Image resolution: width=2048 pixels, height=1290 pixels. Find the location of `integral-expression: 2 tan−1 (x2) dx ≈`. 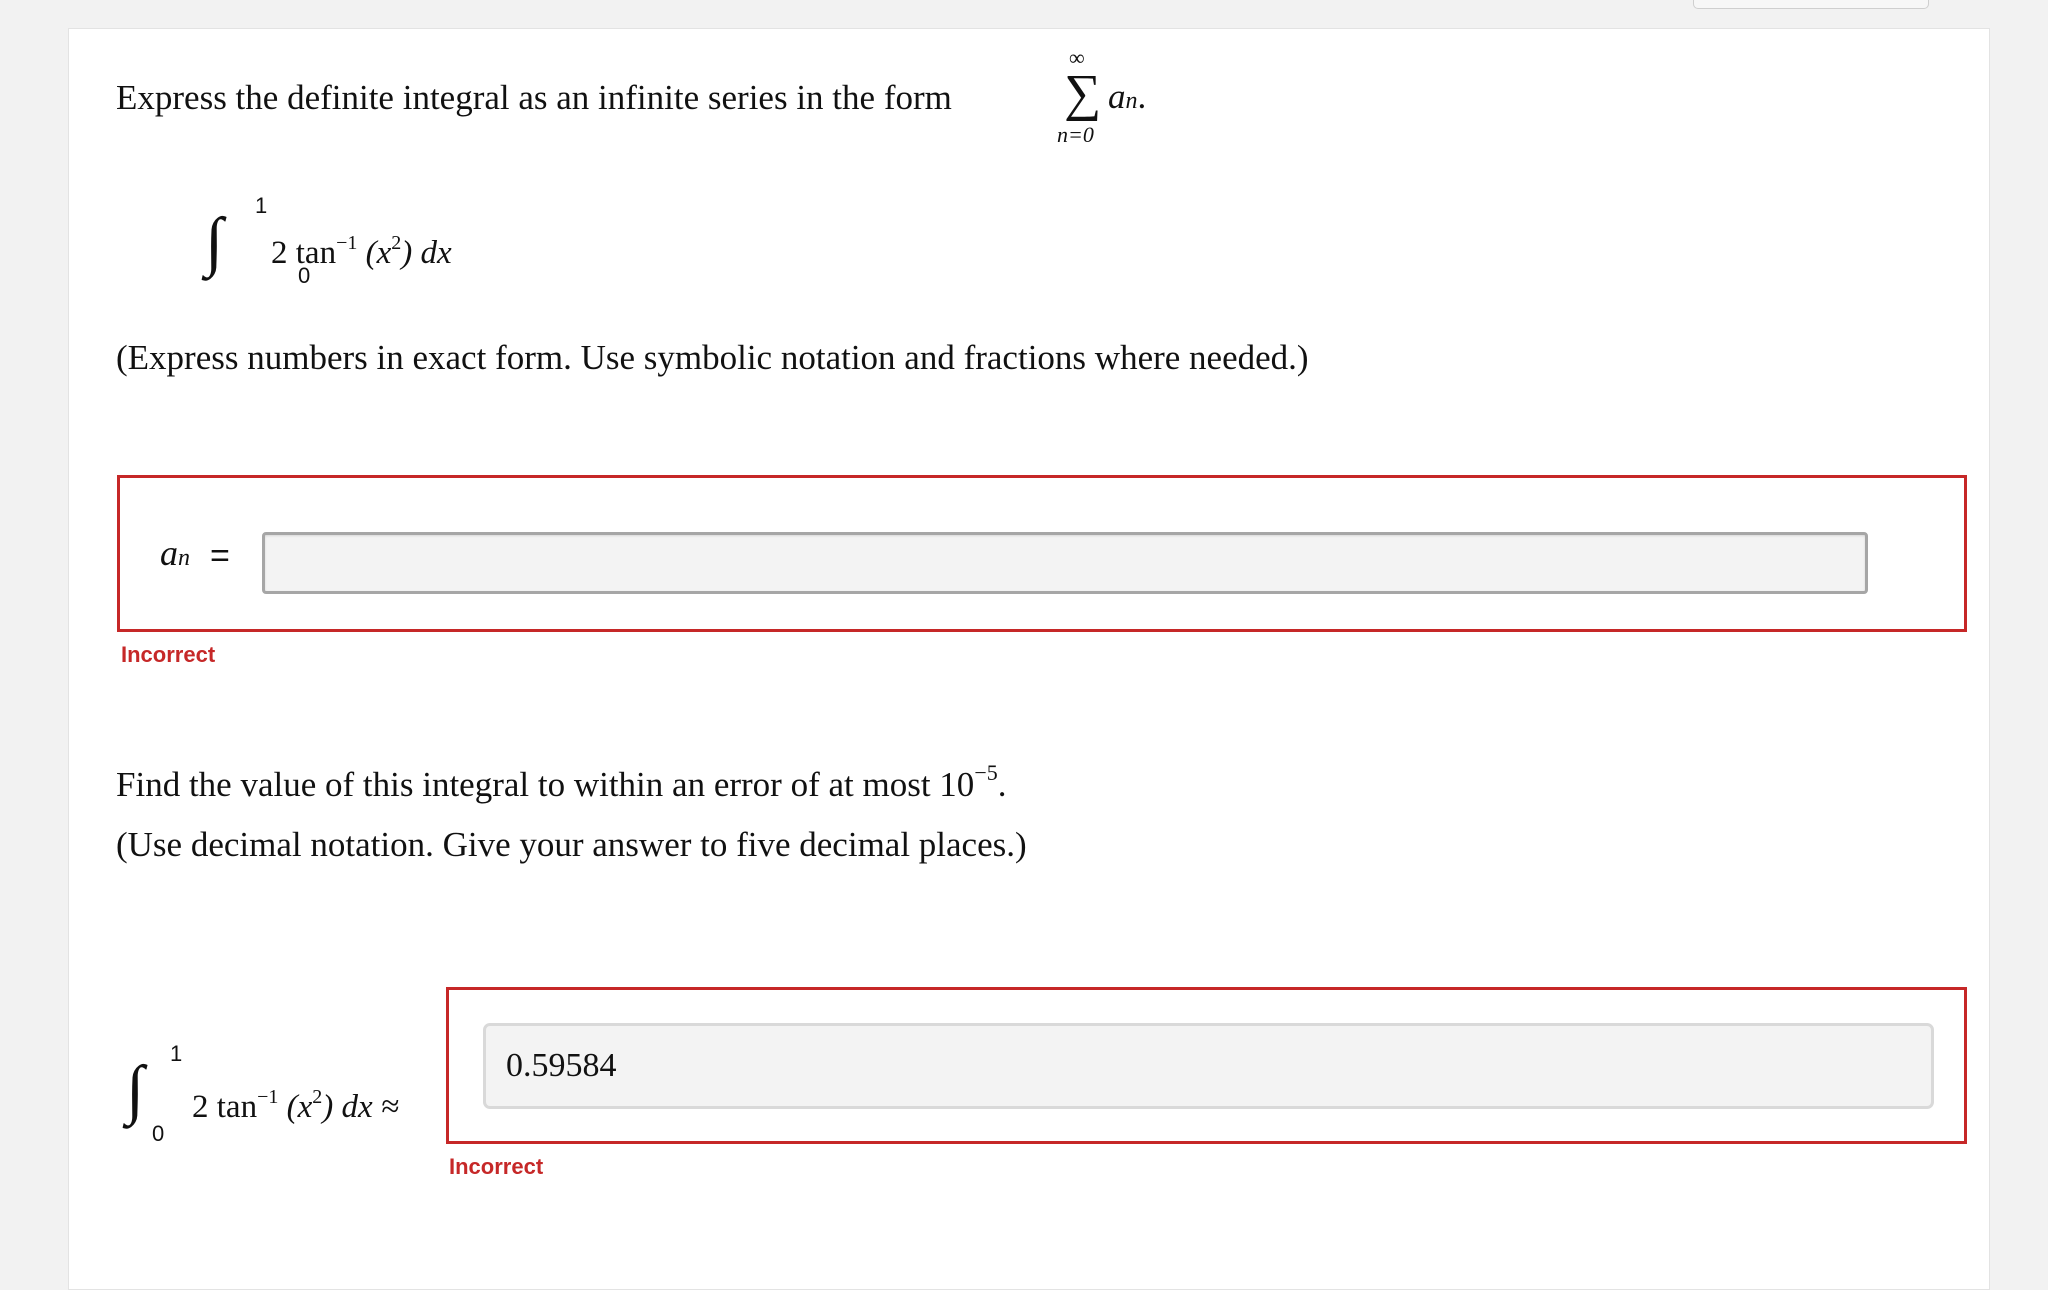

integral-expression: 2 tan−1 (x2) dx ≈ is located at coordinates (295, 1102).